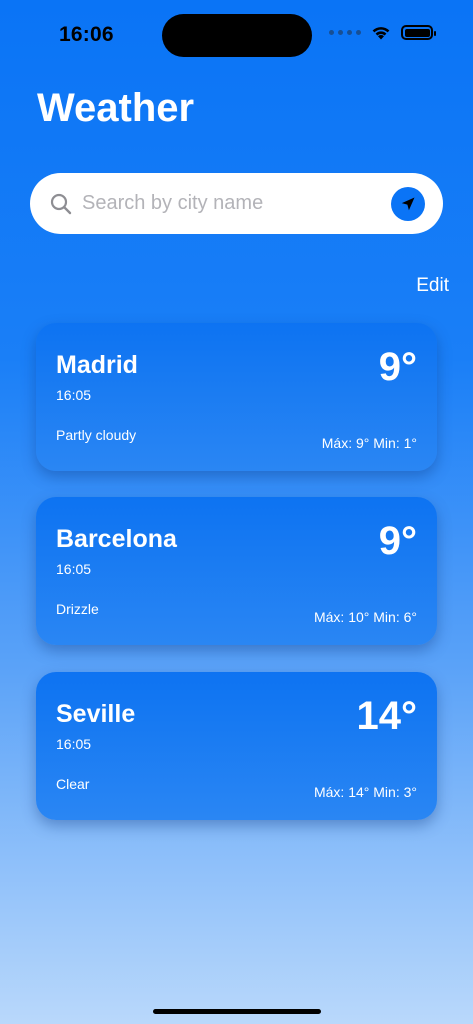  I want to click on signal-icon, so click(345, 32).